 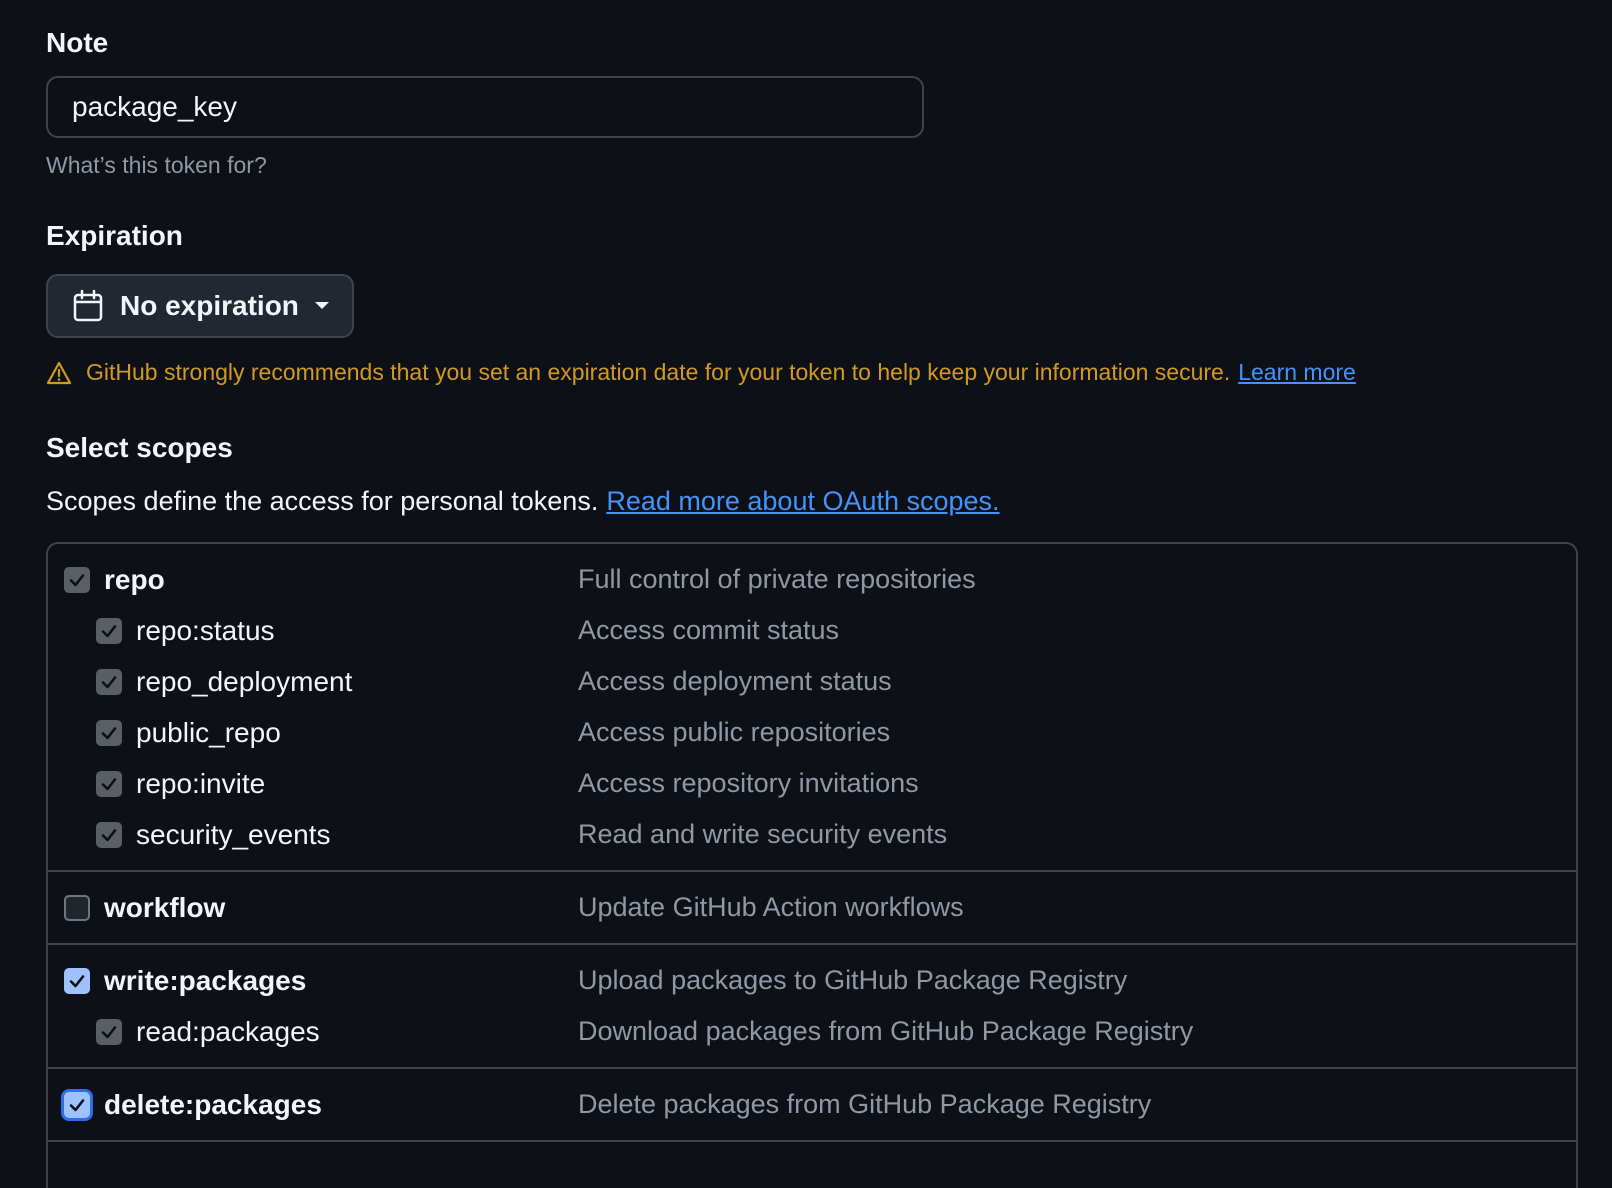 I want to click on scope-row-repo-deployment: repo_deployment Access deployment status, so click(x=812, y=681).